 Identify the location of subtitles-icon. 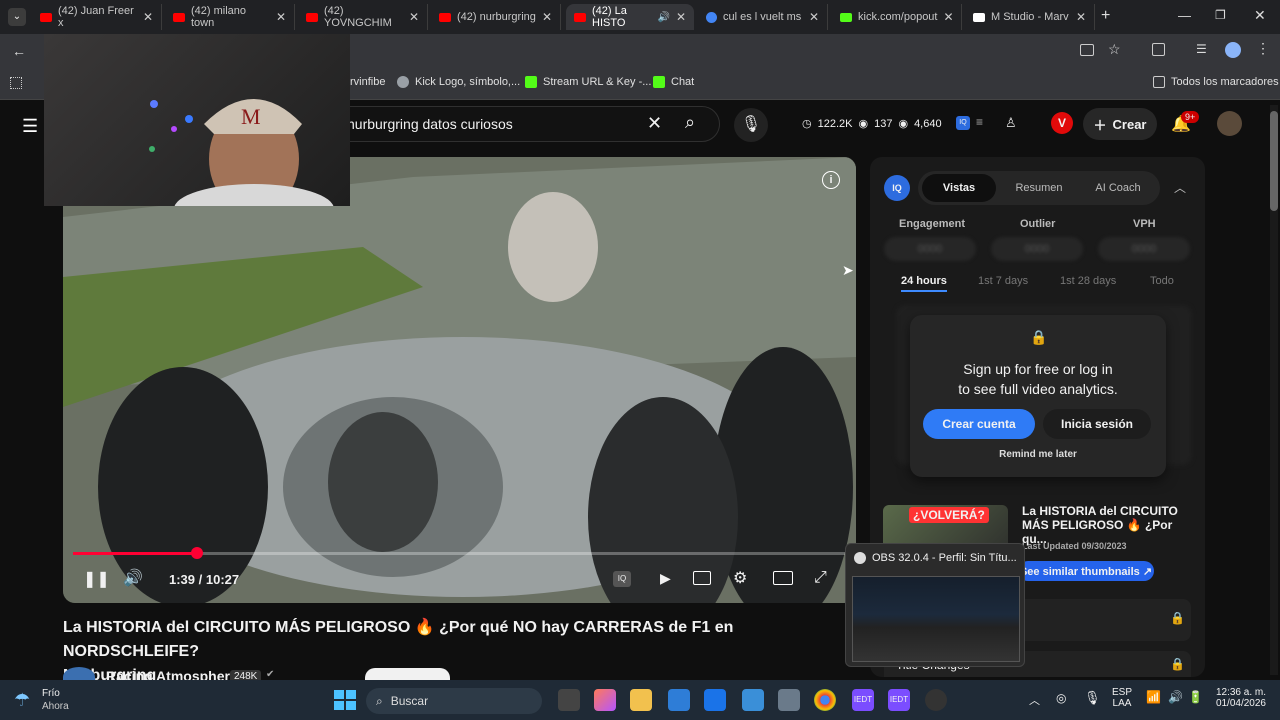
(702, 578).